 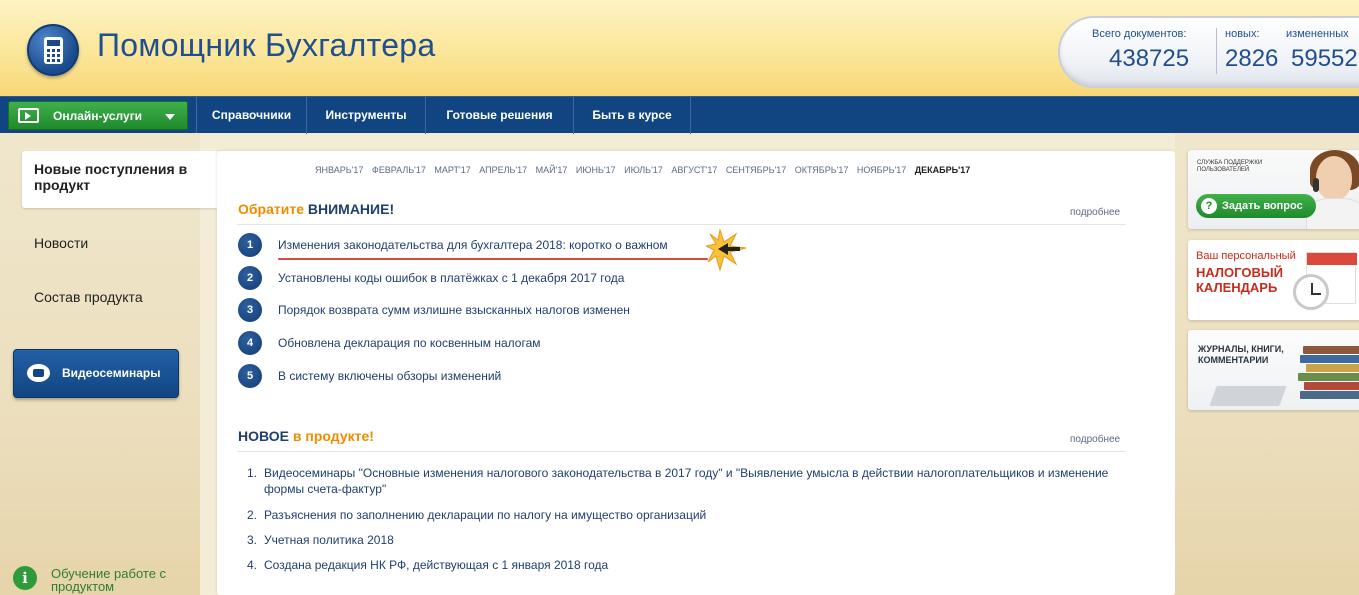 What do you see at coordinates (1241, 354) in the screenshot?
I see `journals-books-label: ЖУРНАЛЫ, КНИГИ, КОММЕНТАРИИ` at bounding box center [1241, 354].